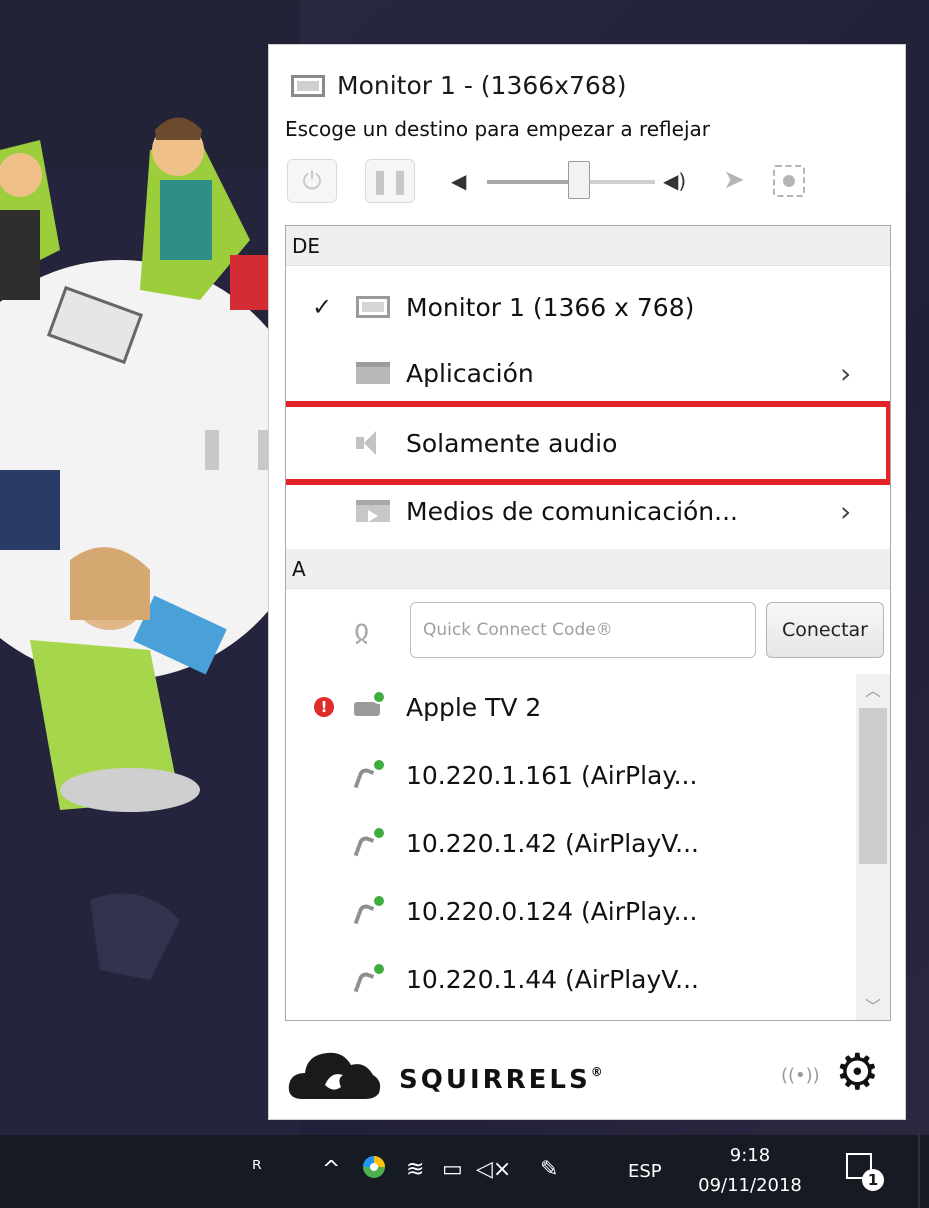 The height and width of the screenshot is (1208, 929). Describe the element at coordinates (459, 181) in the screenshot. I see `volume-low-icon: ◀` at that location.